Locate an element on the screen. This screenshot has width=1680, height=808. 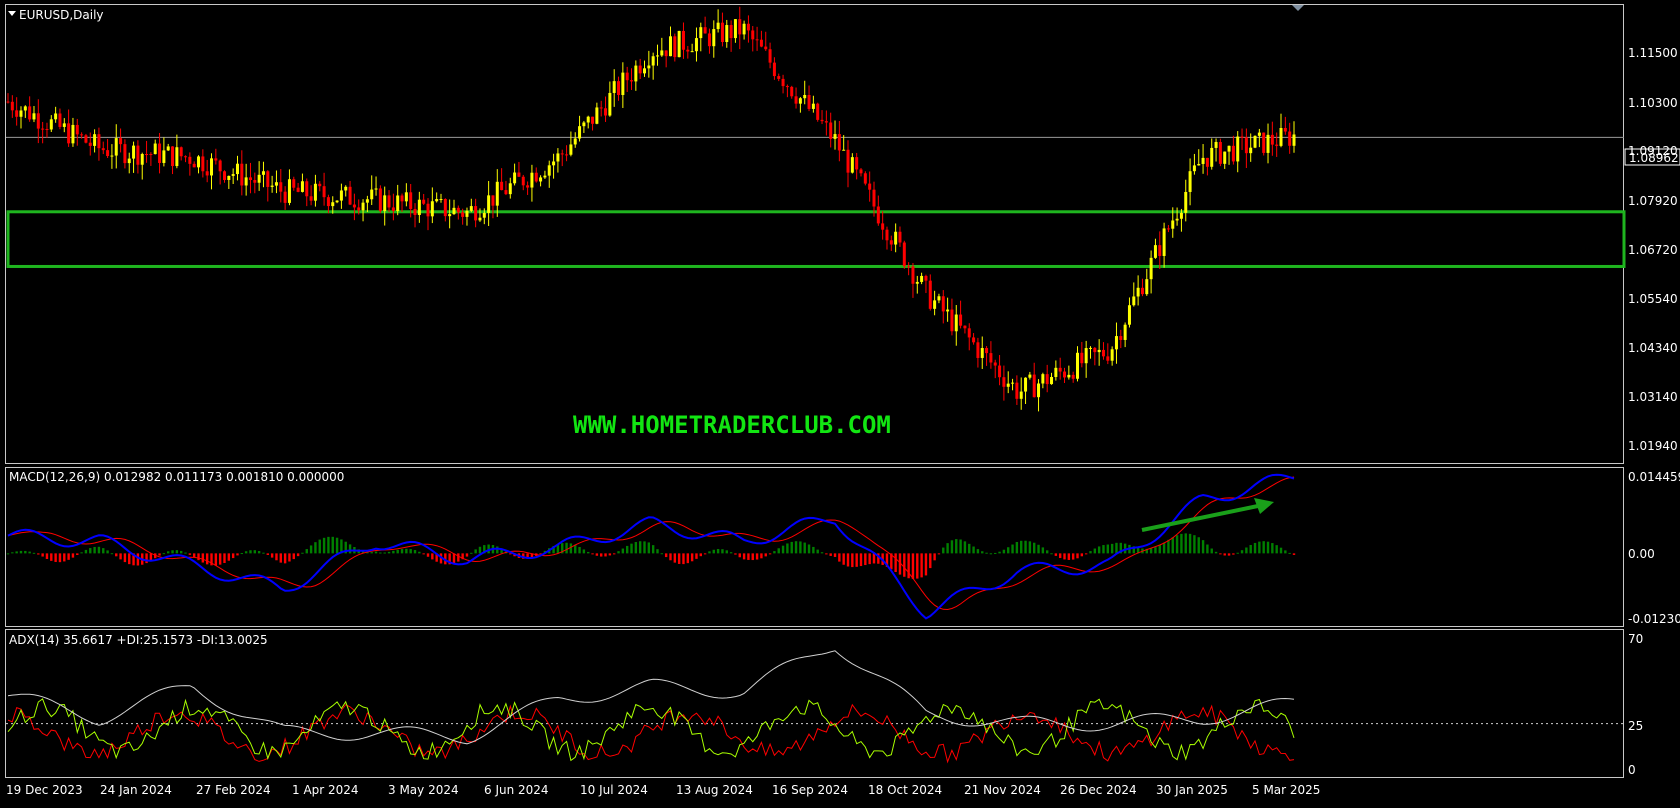
symbol-label: EURUSD,Daily is located at coordinates (61, 15).